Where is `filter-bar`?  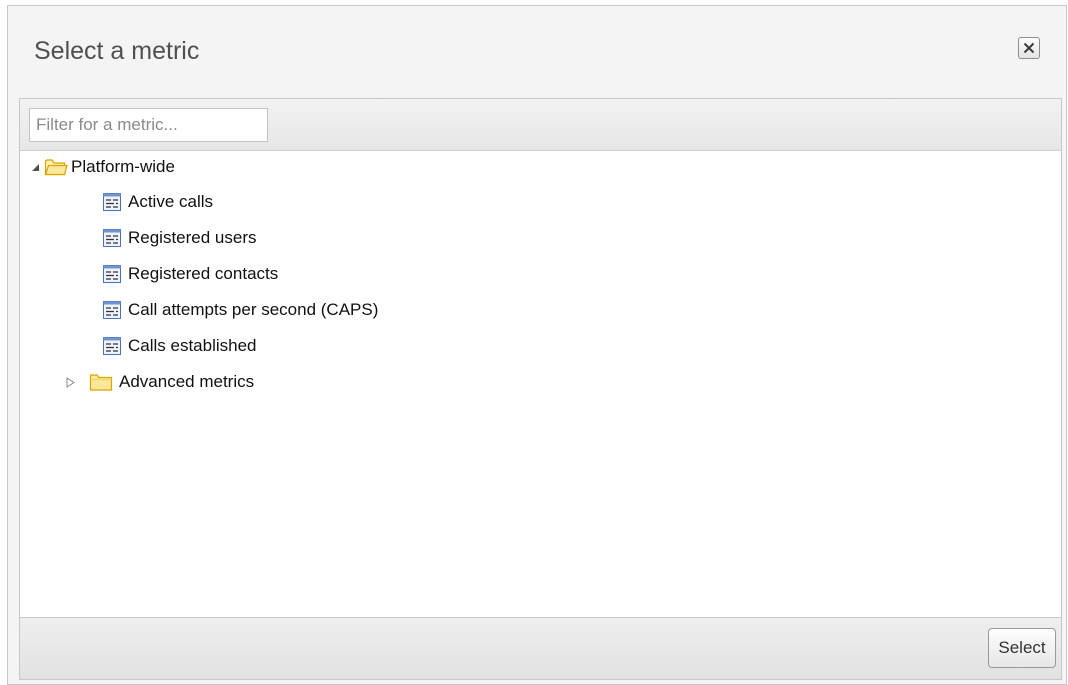
filter-bar is located at coordinates (540, 125).